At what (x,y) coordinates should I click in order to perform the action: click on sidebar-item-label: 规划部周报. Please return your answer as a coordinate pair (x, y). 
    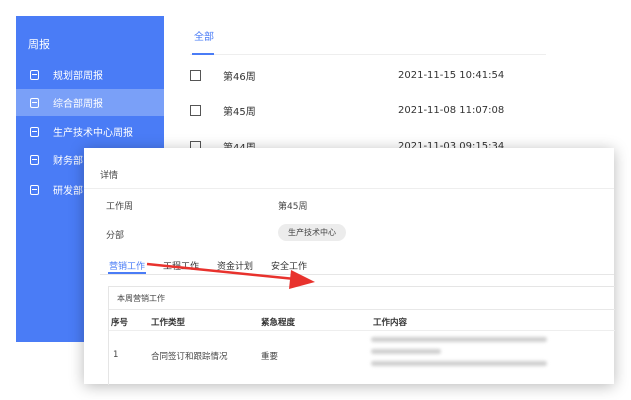
    Looking at the image, I should click on (78, 76).